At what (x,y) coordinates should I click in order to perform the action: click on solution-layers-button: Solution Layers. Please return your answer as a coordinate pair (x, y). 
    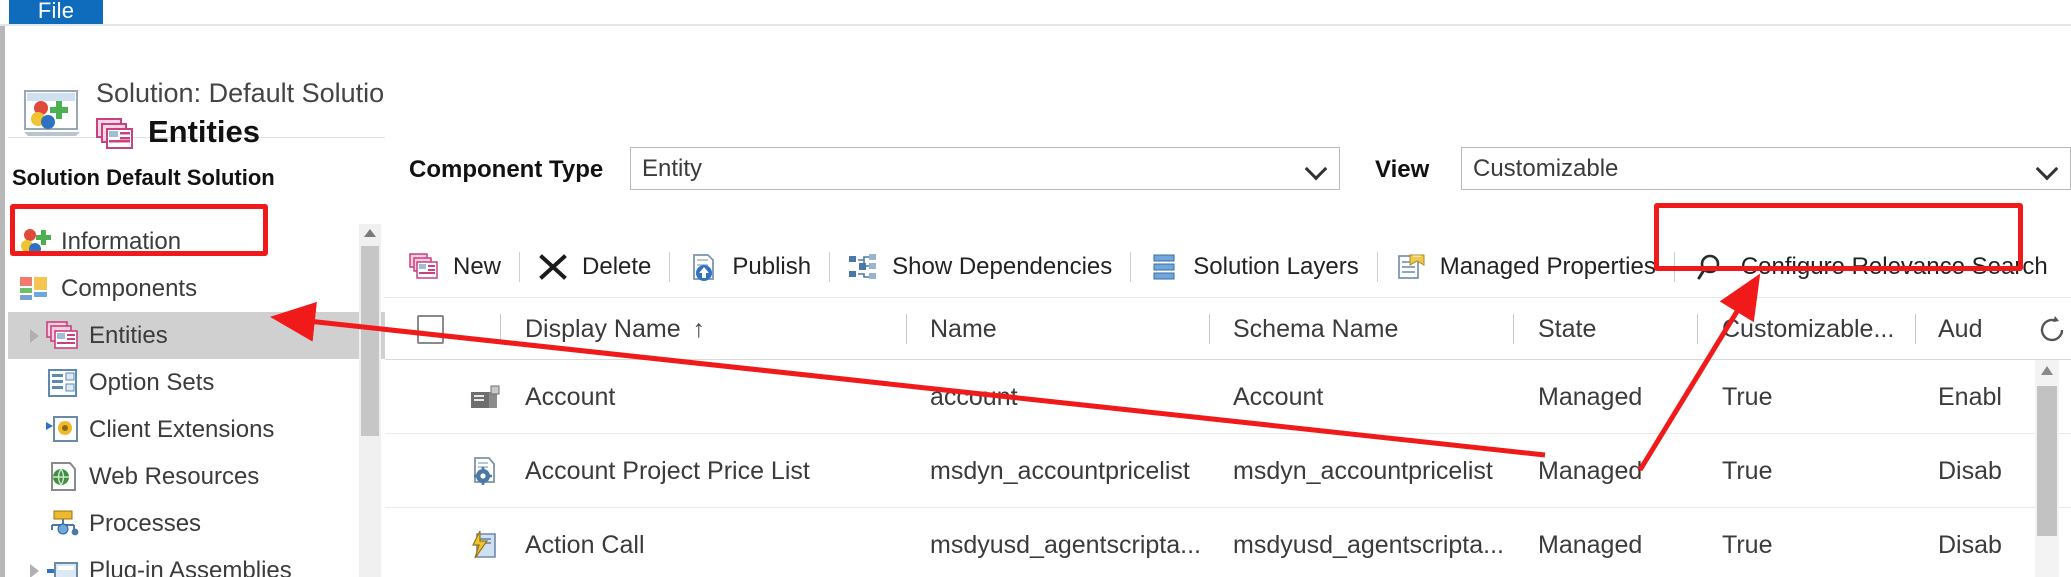
    Looking at the image, I should click on (1253, 267).